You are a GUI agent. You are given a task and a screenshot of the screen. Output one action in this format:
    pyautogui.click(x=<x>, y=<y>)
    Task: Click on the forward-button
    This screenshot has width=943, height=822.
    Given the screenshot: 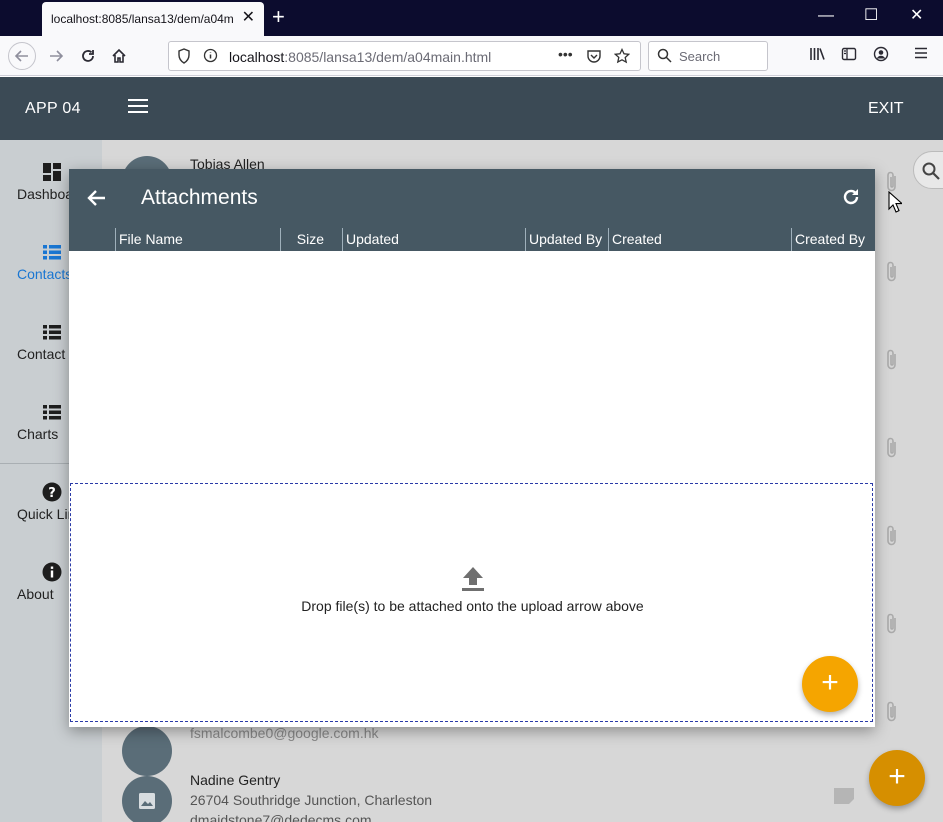 What is the action you would take?
    pyautogui.click(x=56, y=56)
    